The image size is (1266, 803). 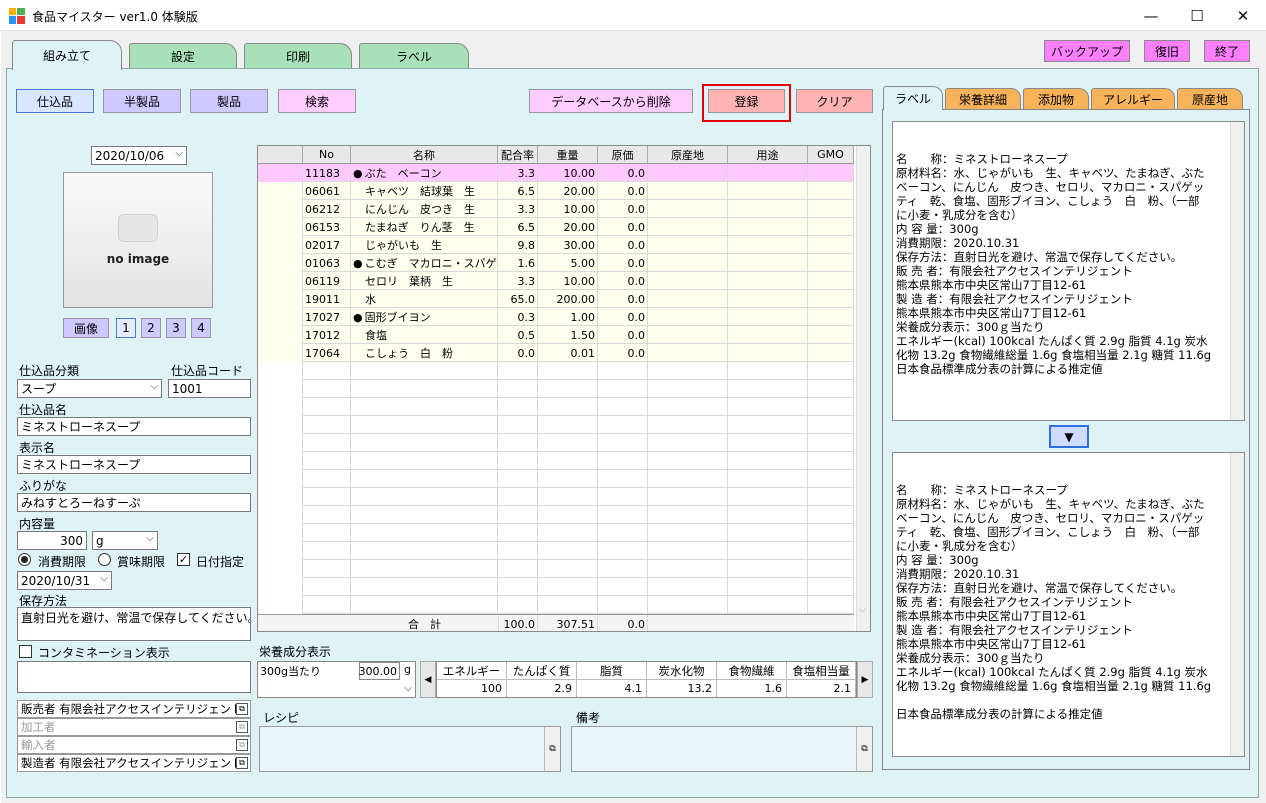 What do you see at coordinates (327, 191) in the screenshot?
I see `grid-cell-no: 06061` at bounding box center [327, 191].